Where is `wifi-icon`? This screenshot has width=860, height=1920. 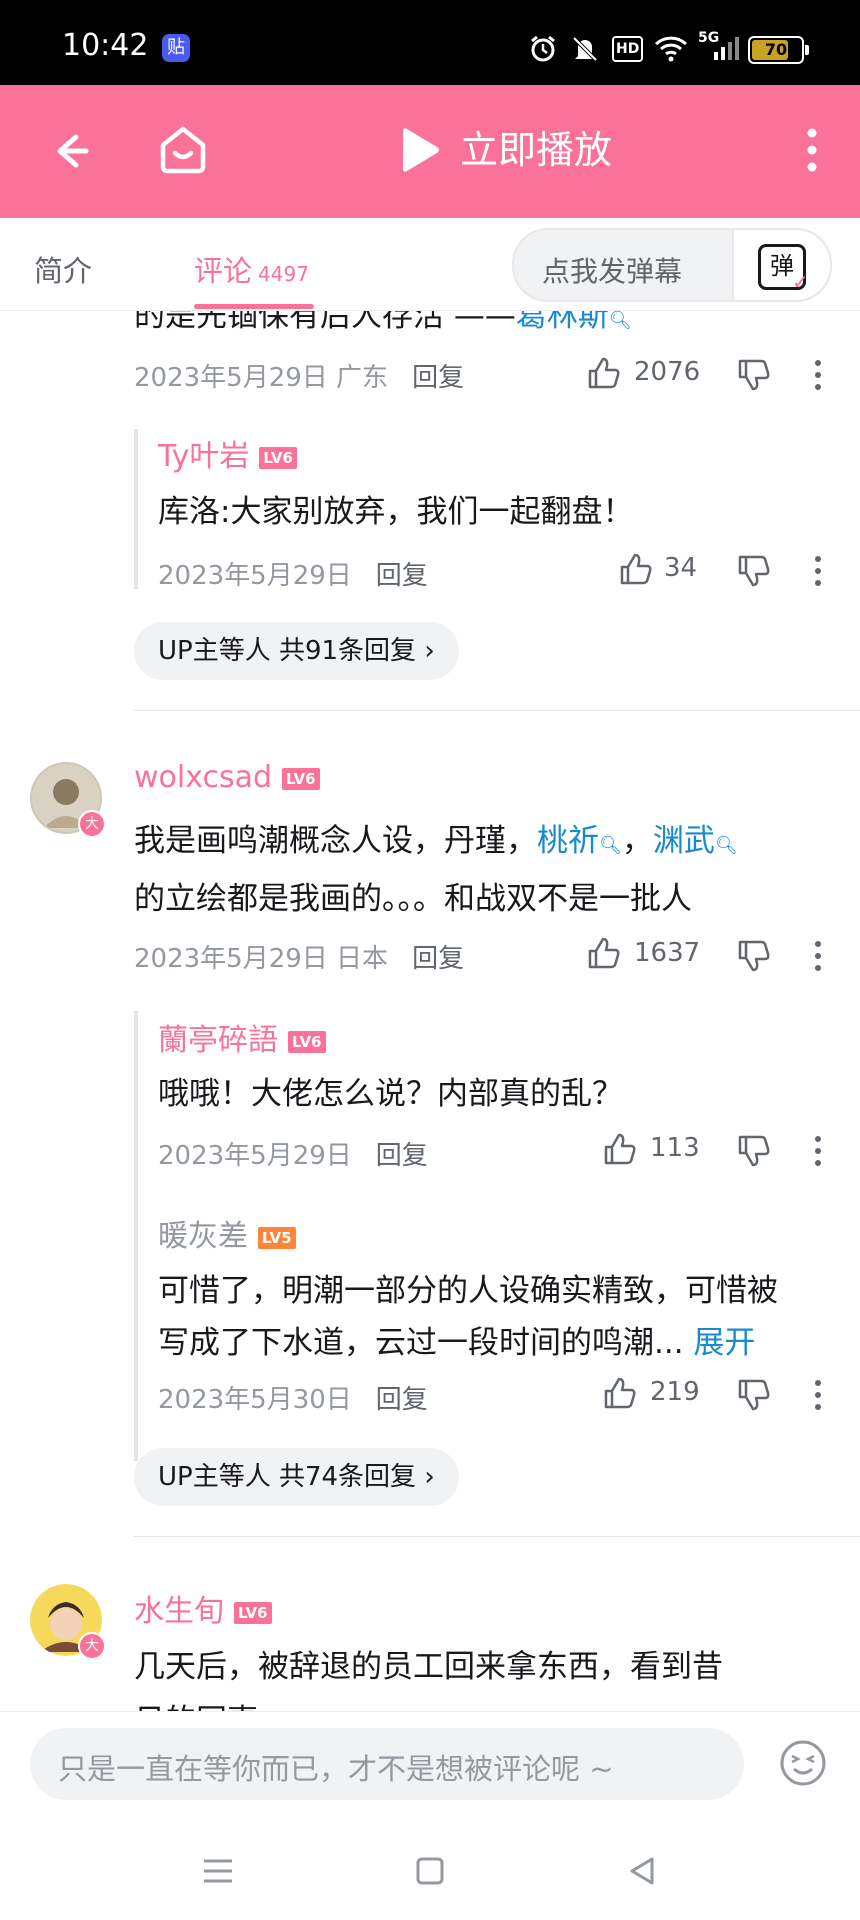
wifi-icon is located at coordinates (671, 51).